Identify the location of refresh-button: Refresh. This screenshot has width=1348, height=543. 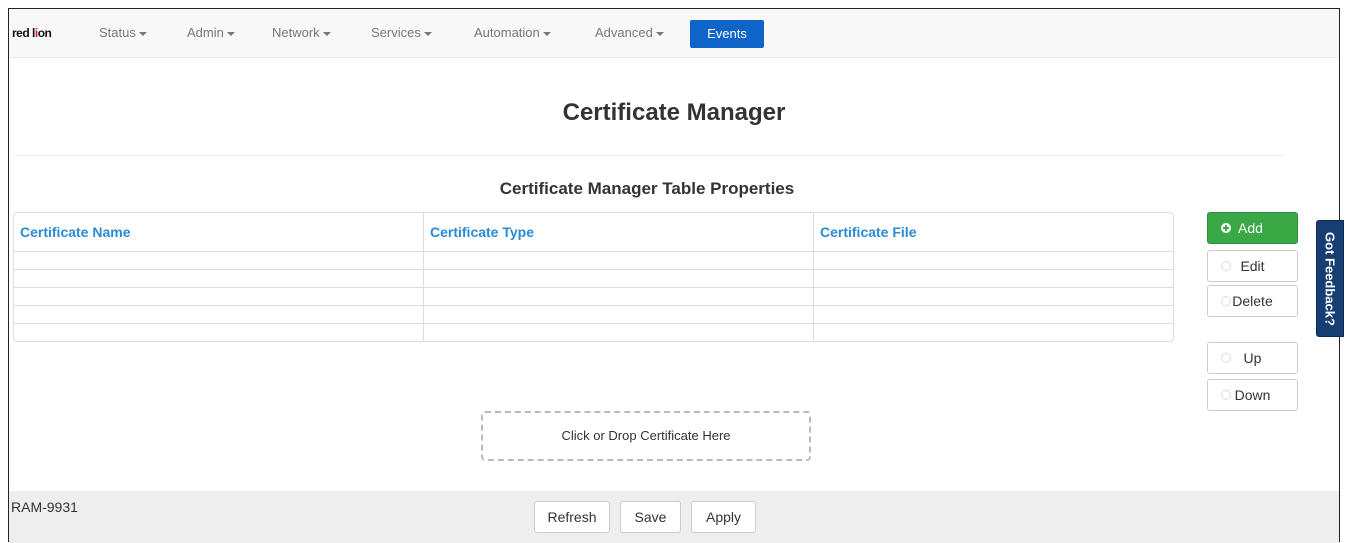
(572, 517).